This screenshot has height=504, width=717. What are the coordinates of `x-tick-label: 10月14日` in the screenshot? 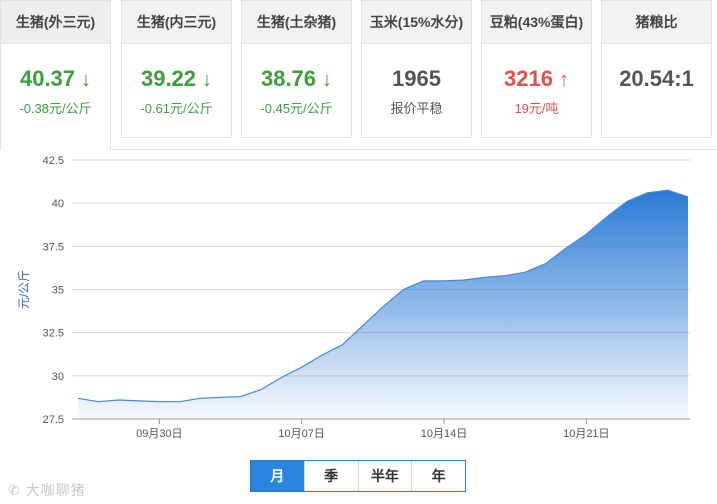 It's located at (444, 434).